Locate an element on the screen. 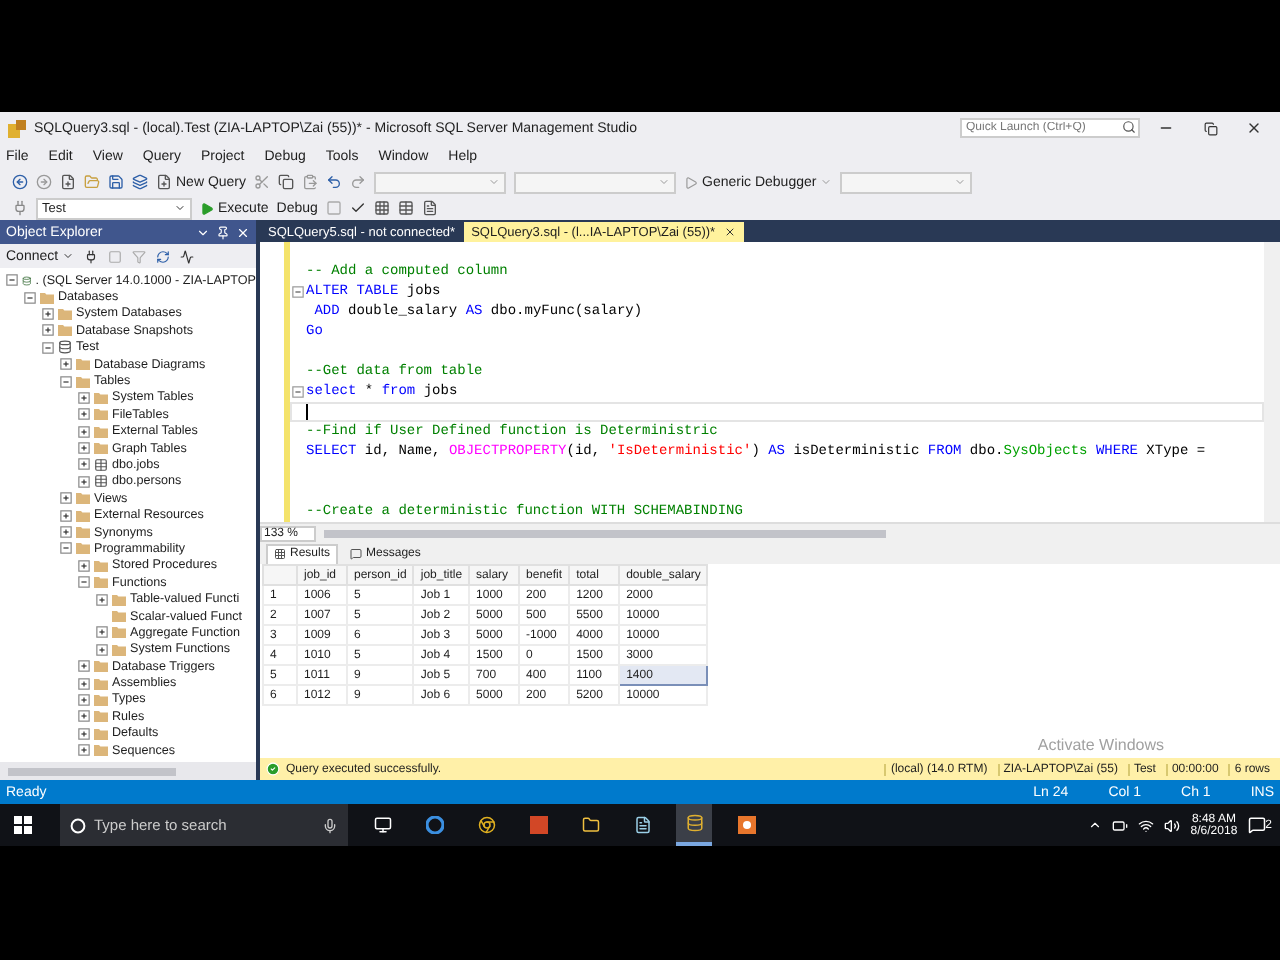  circle-icon is located at coordinates (78, 825).